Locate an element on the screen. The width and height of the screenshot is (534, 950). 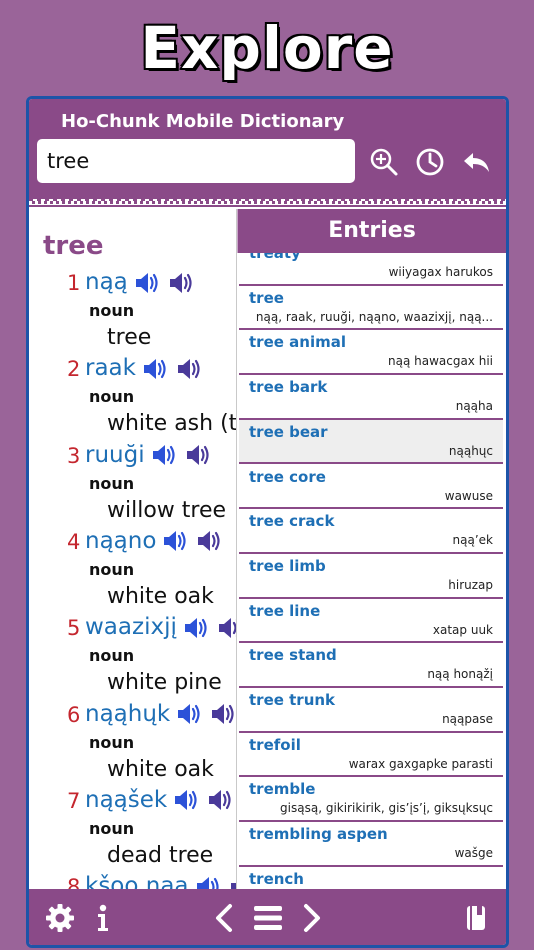
entry-translation: nąą hawacgax hii is located at coordinates (440, 361).